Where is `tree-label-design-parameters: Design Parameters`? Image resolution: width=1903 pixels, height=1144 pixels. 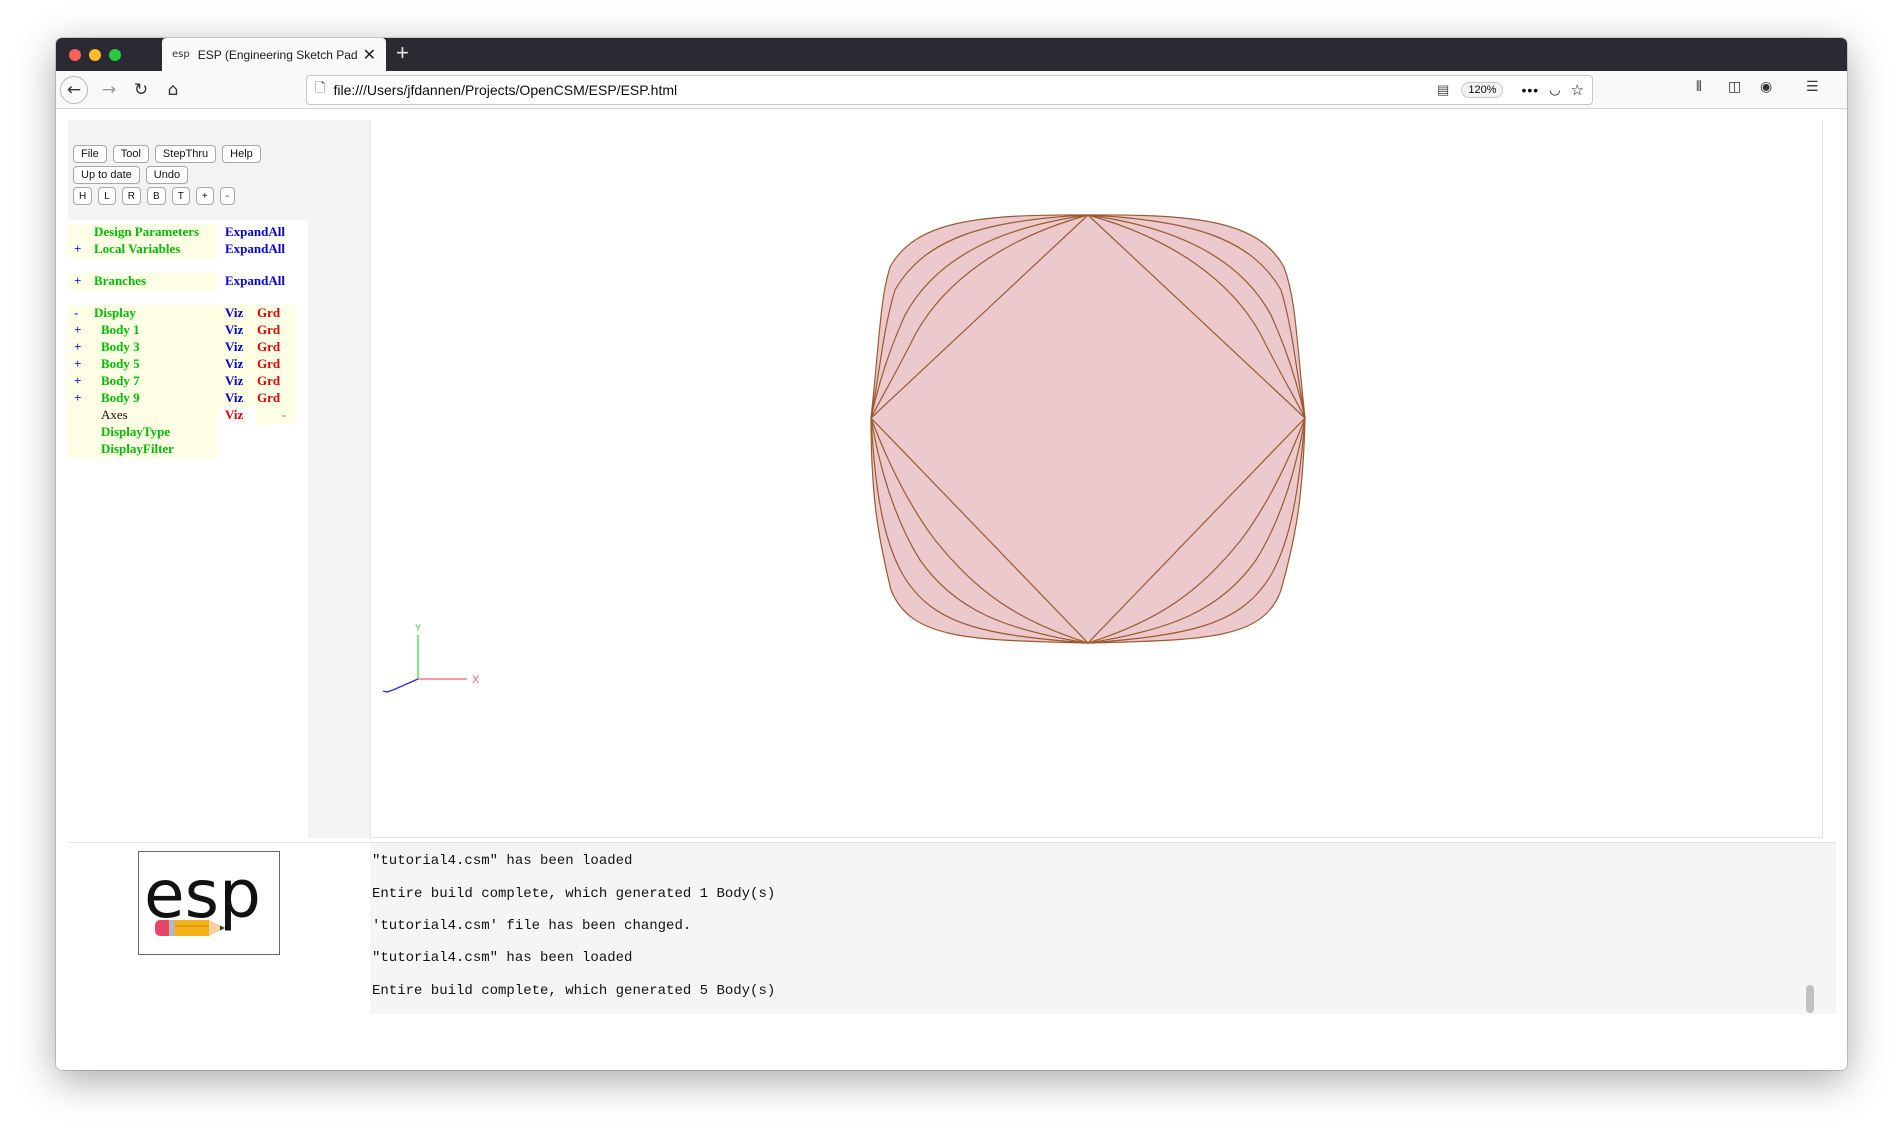 tree-label-design-parameters: Design Parameters is located at coordinates (156, 232).